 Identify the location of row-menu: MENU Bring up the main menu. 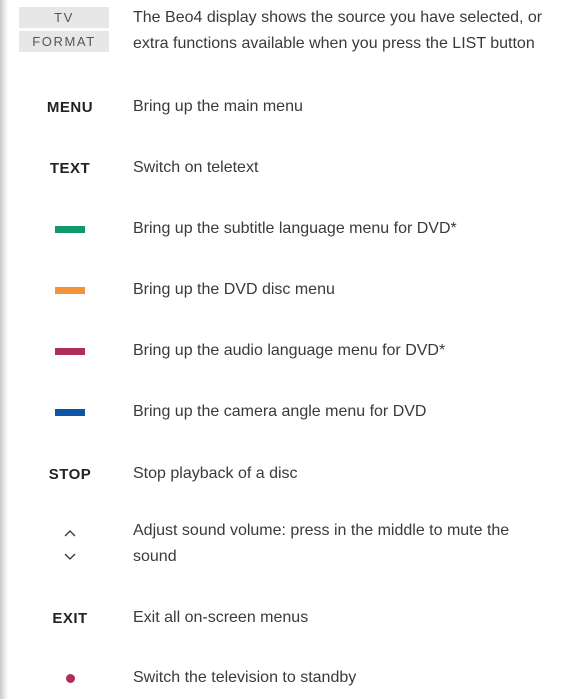
(290, 107).